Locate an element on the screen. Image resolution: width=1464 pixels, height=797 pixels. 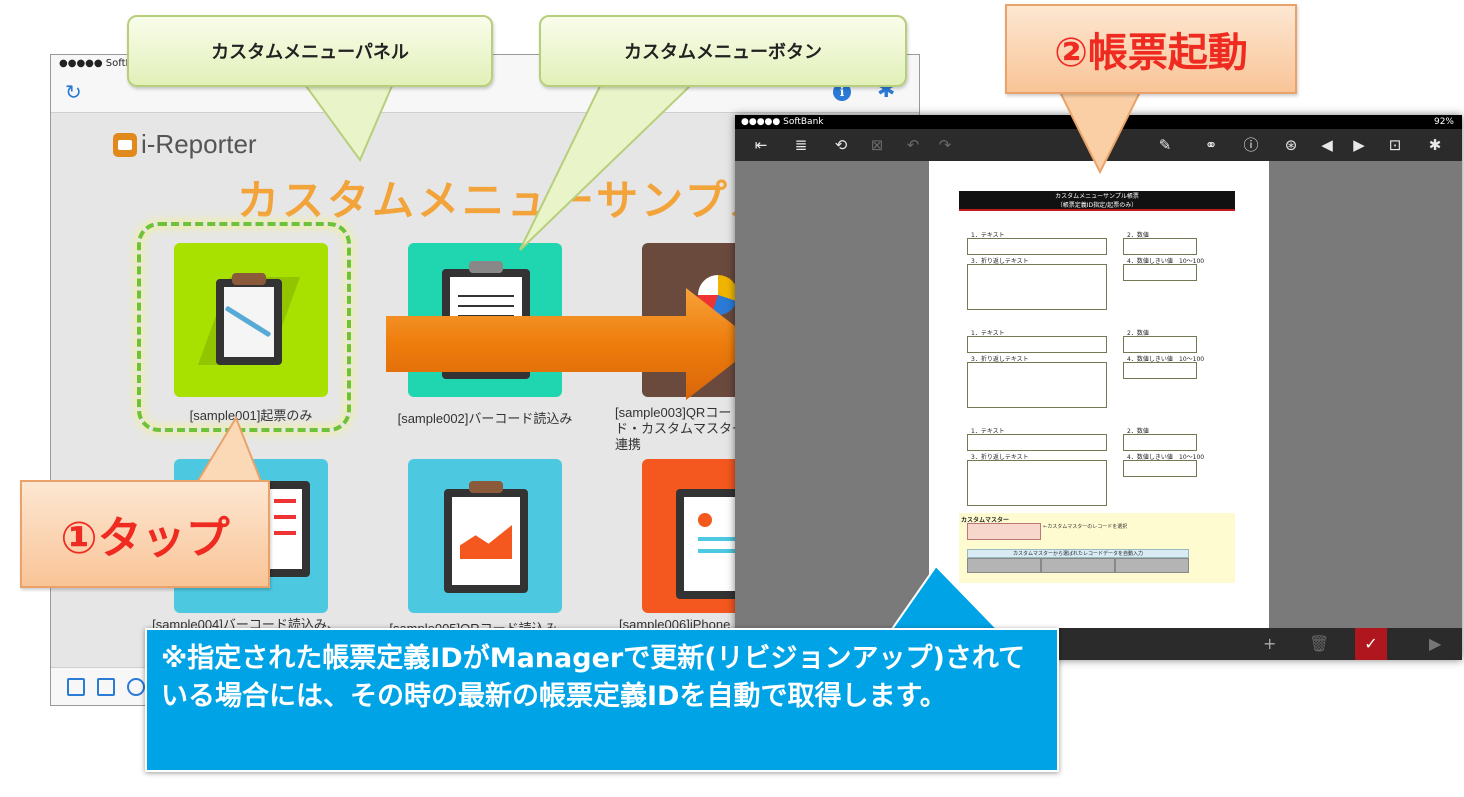
callout-text: カスタムメニューボタン is located at coordinates (723, 52).